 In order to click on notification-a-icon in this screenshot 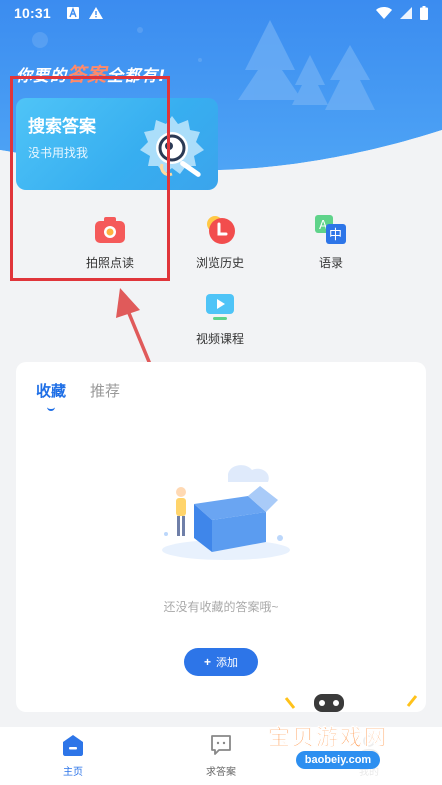, I will do `click(72, 13)`.